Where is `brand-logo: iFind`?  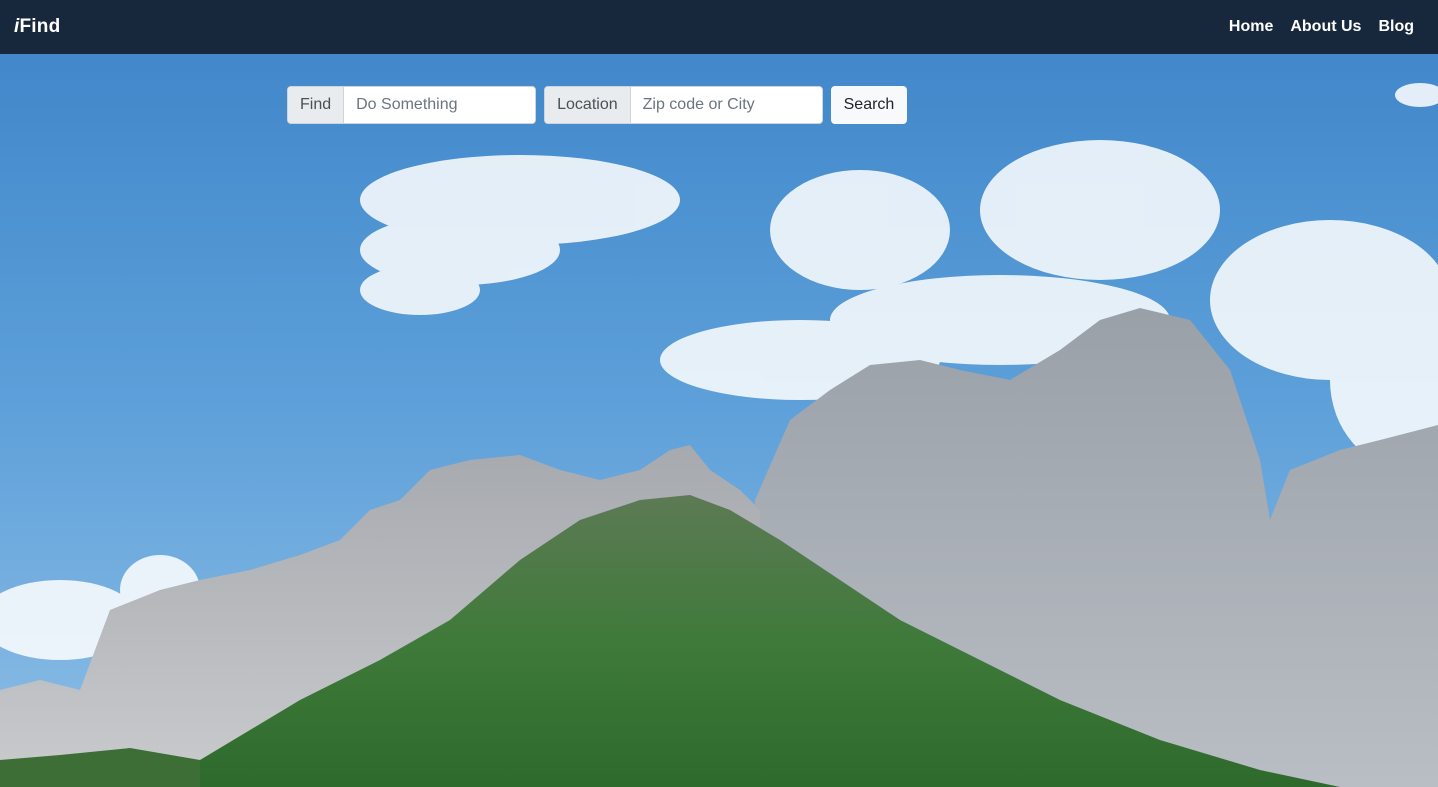 brand-logo: iFind is located at coordinates (37, 27).